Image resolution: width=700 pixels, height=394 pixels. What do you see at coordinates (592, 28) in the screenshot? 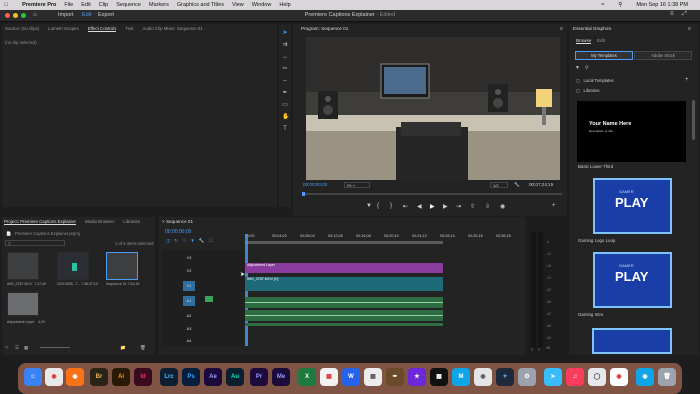
I see `essential-graphics-title: Essential Graphics` at bounding box center [592, 28].